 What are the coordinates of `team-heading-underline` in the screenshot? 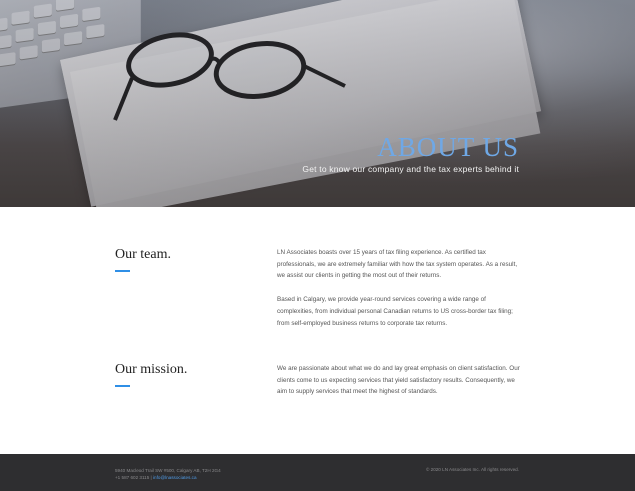 It's located at (122, 271).